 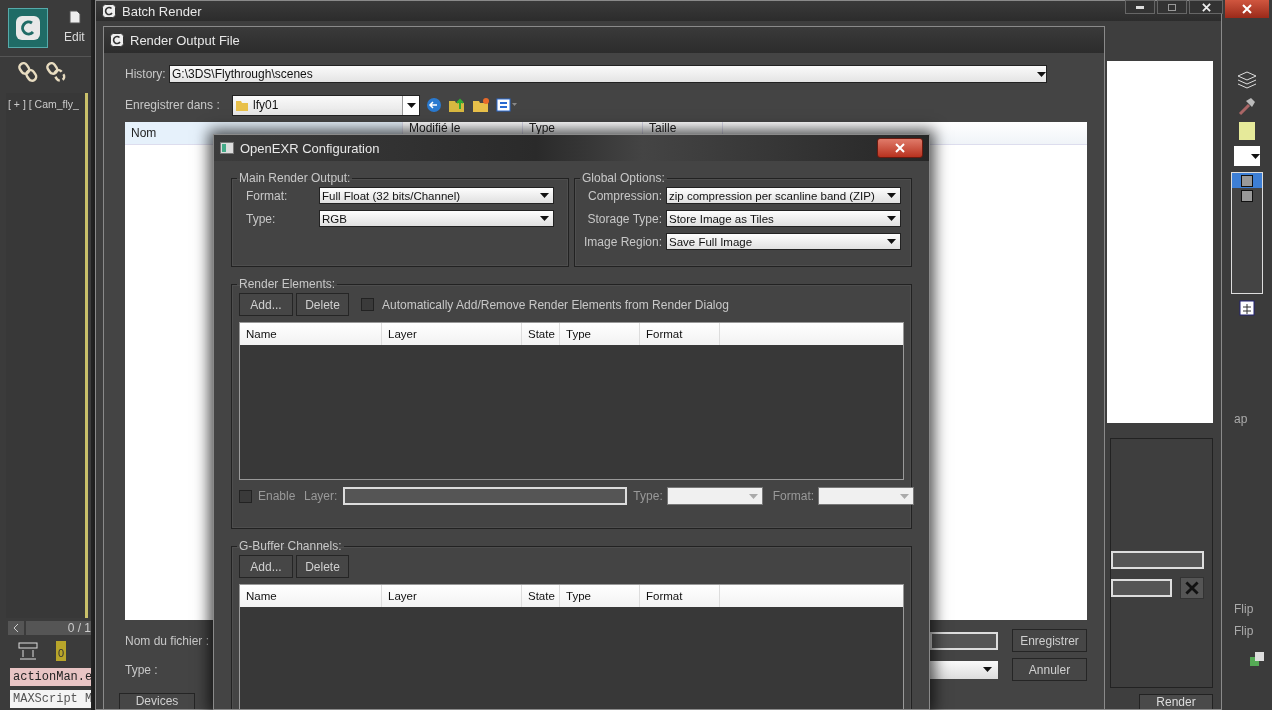 What do you see at coordinates (436, 195) in the screenshot?
I see `dropdown: Full Float (32 bits/Channel)` at bounding box center [436, 195].